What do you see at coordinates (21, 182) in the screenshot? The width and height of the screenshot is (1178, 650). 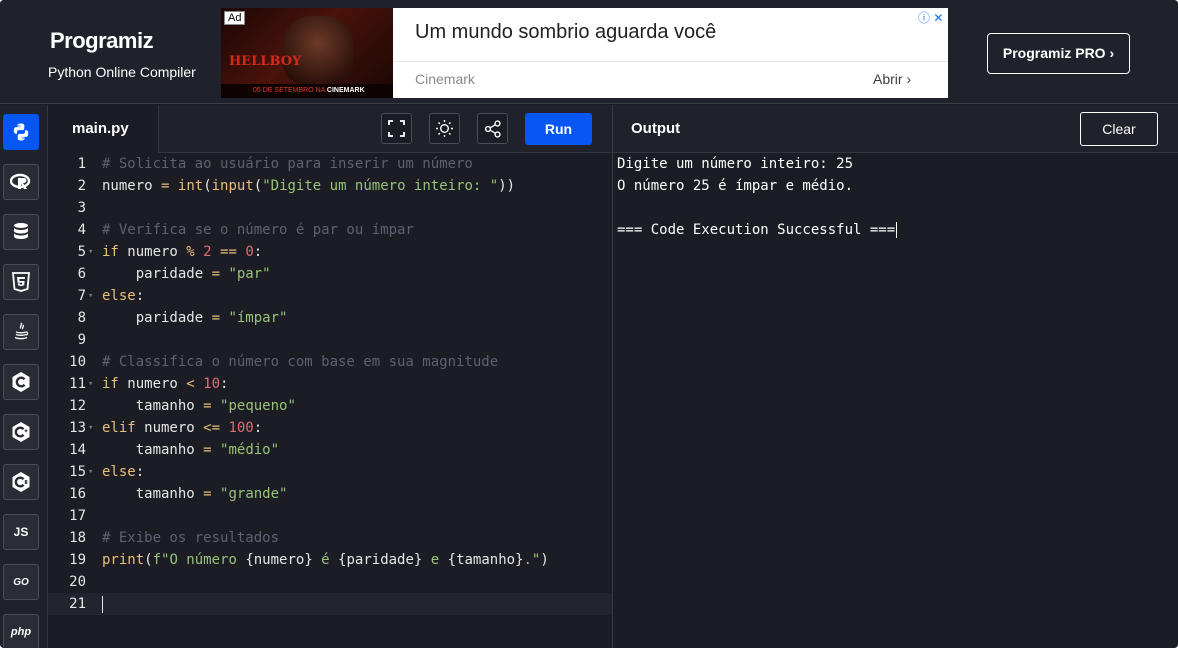 I see `sidebar-item-r` at bounding box center [21, 182].